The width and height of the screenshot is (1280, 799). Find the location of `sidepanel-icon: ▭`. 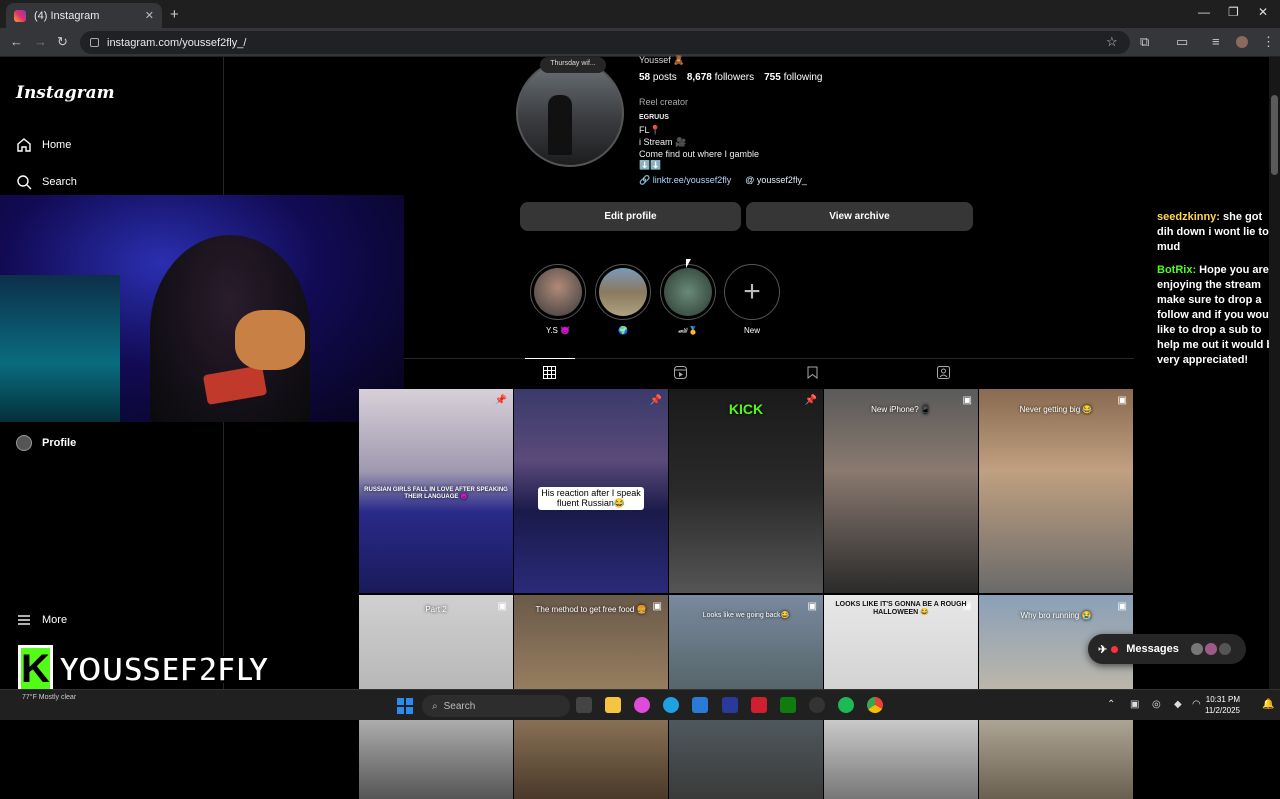

sidepanel-icon: ▭ is located at coordinates (1182, 42).